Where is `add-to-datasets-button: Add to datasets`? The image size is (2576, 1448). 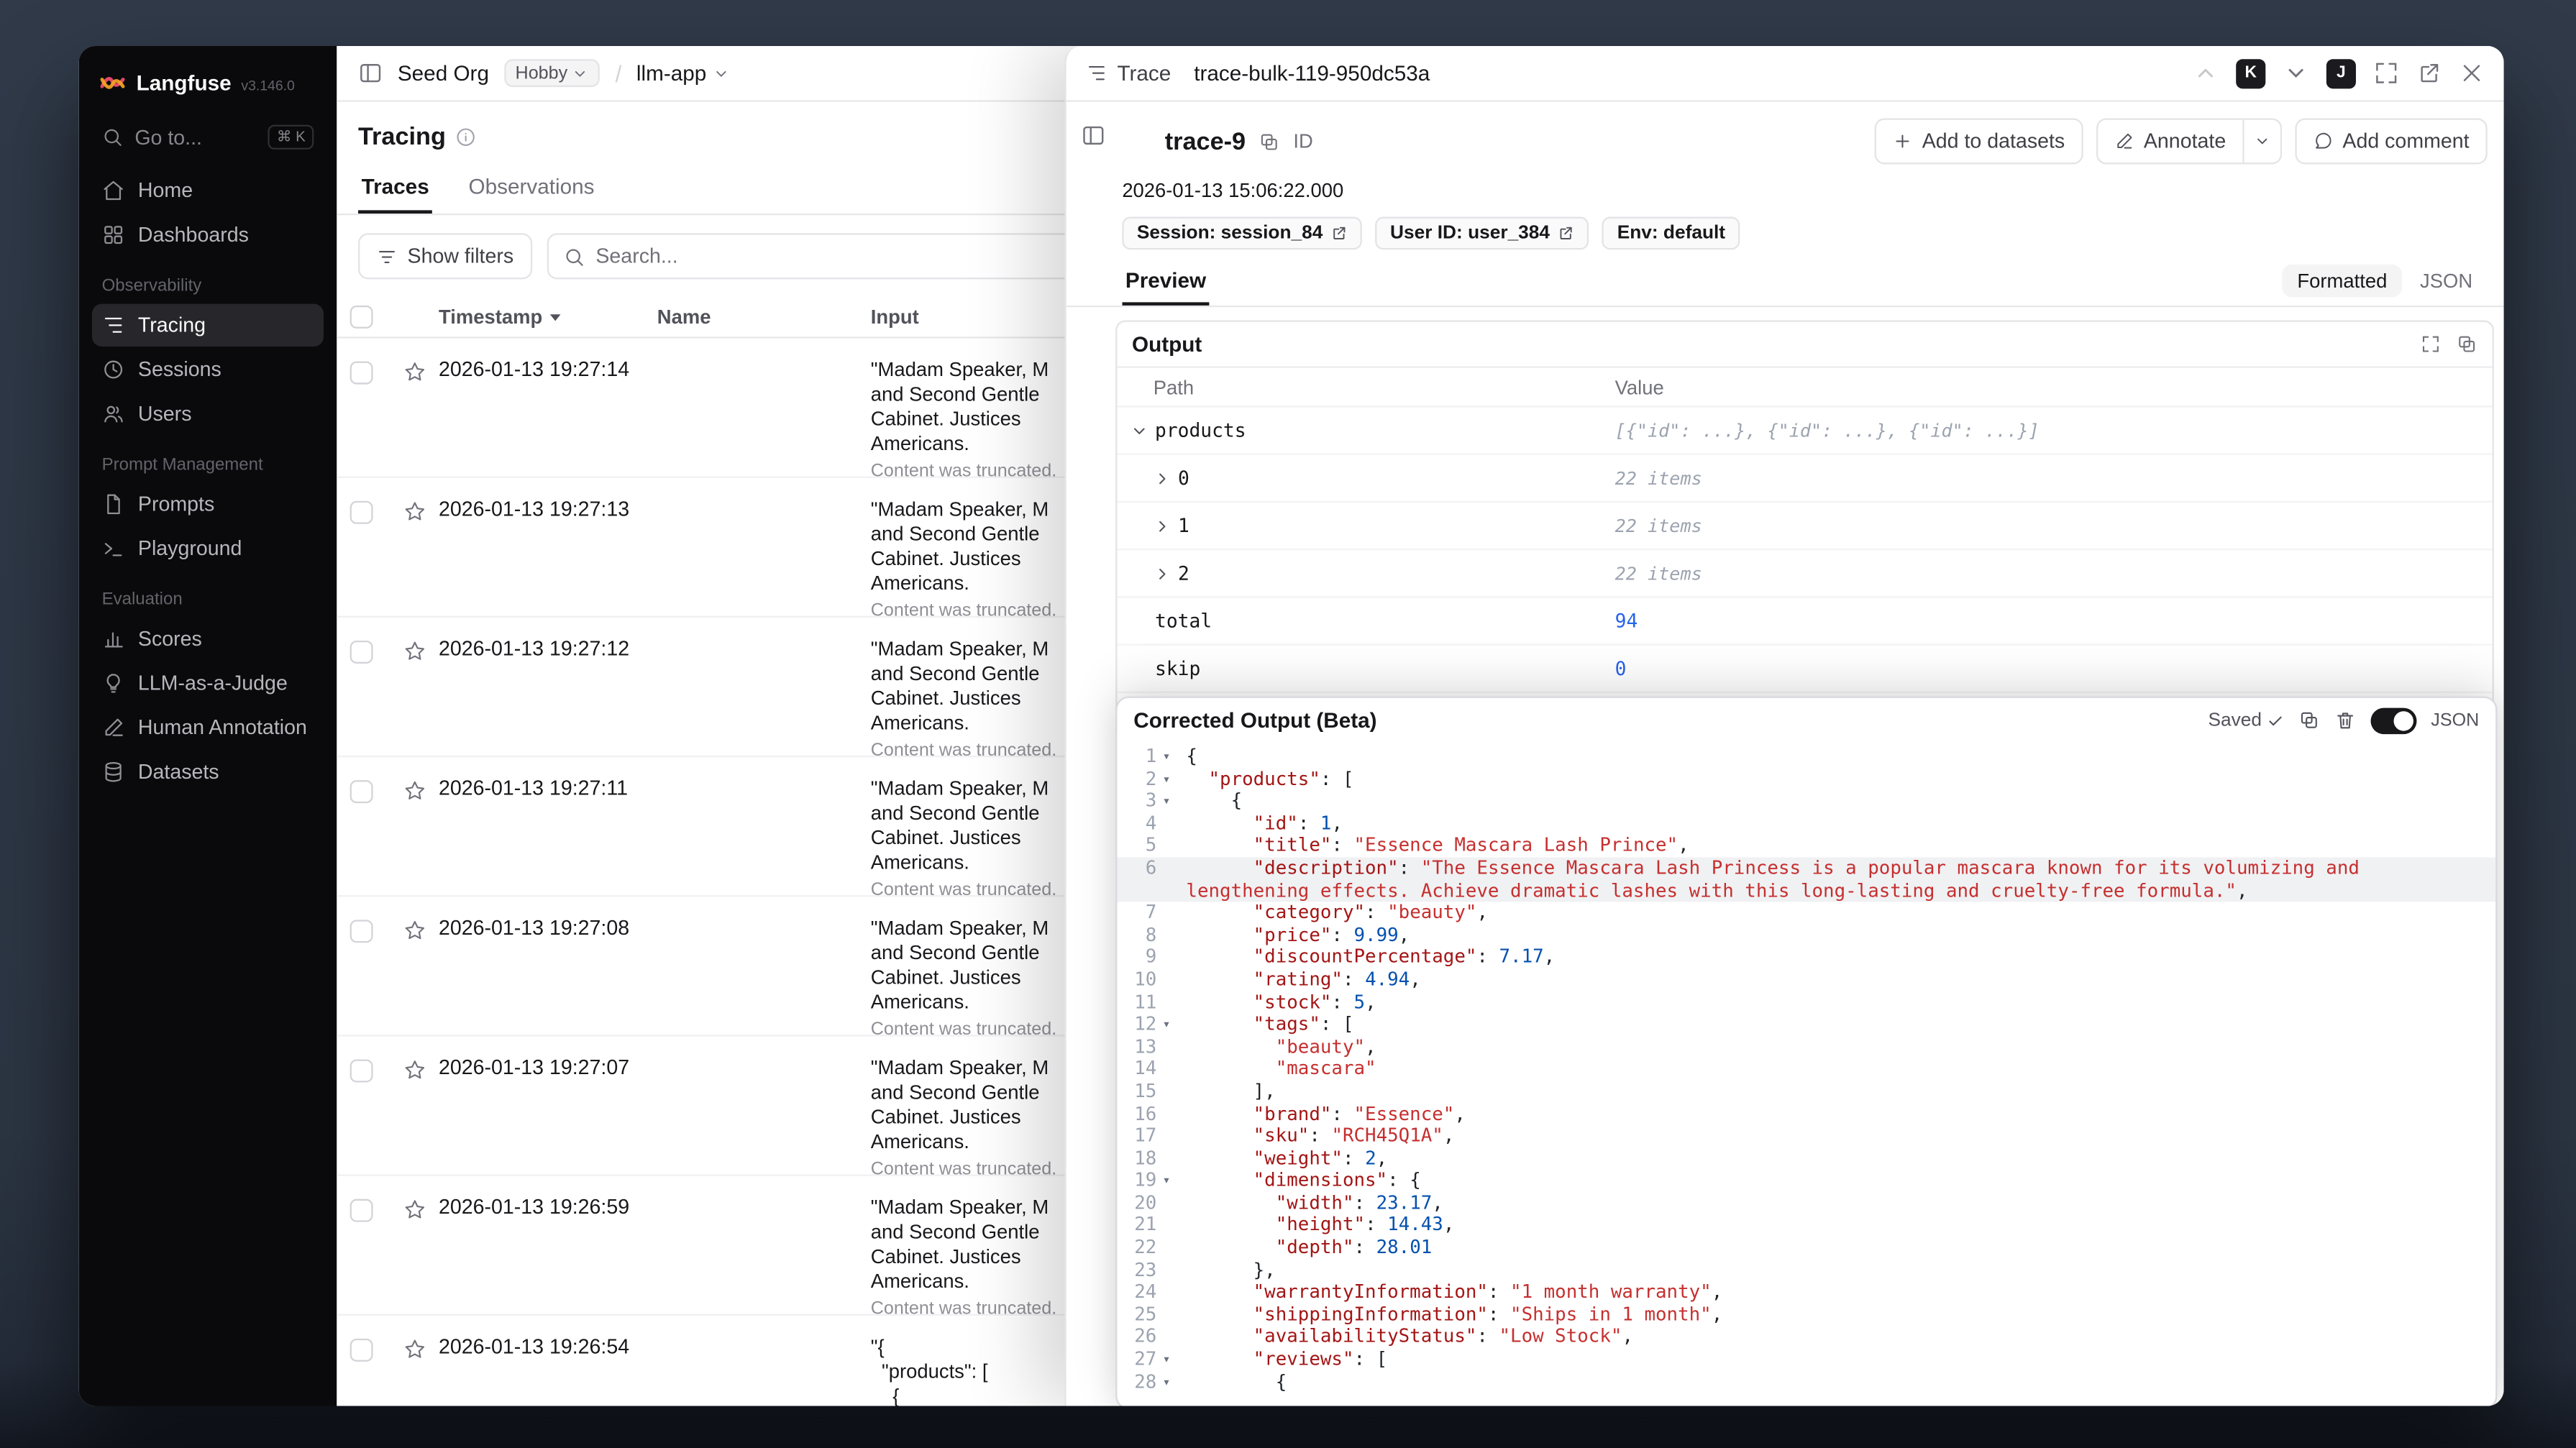
add-to-datasets-button: Add to datasets is located at coordinates (1978, 141).